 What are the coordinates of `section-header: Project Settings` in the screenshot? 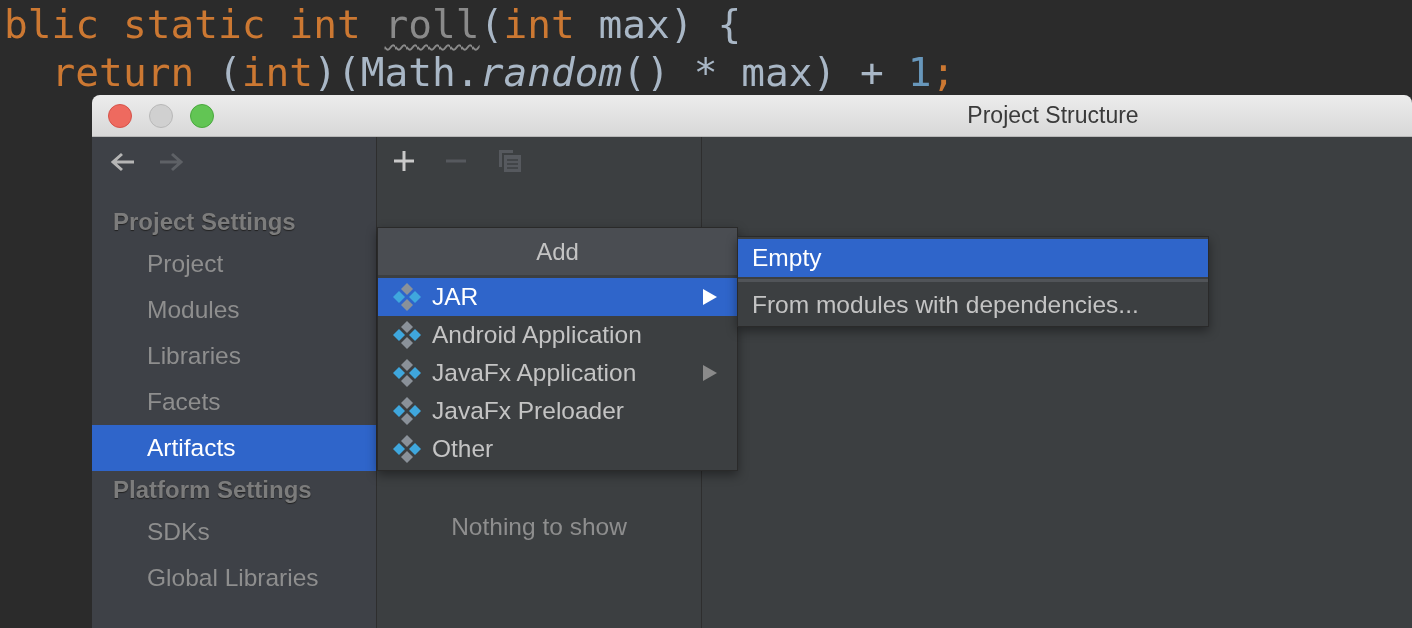 It's located at (204, 222).